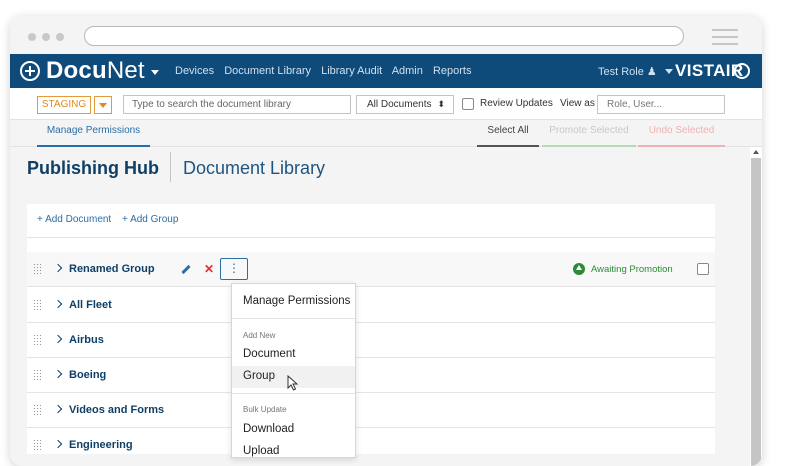  What do you see at coordinates (103, 105) in the screenshot?
I see `environment-chevron-down-icon` at bounding box center [103, 105].